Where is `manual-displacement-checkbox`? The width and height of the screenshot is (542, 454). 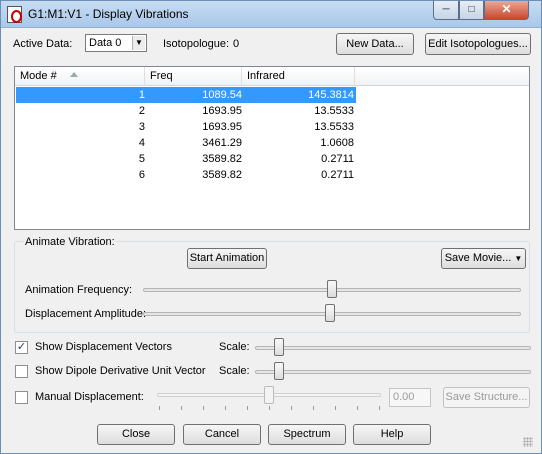
manual-displacement-checkbox is located at coordinates (21, 397).